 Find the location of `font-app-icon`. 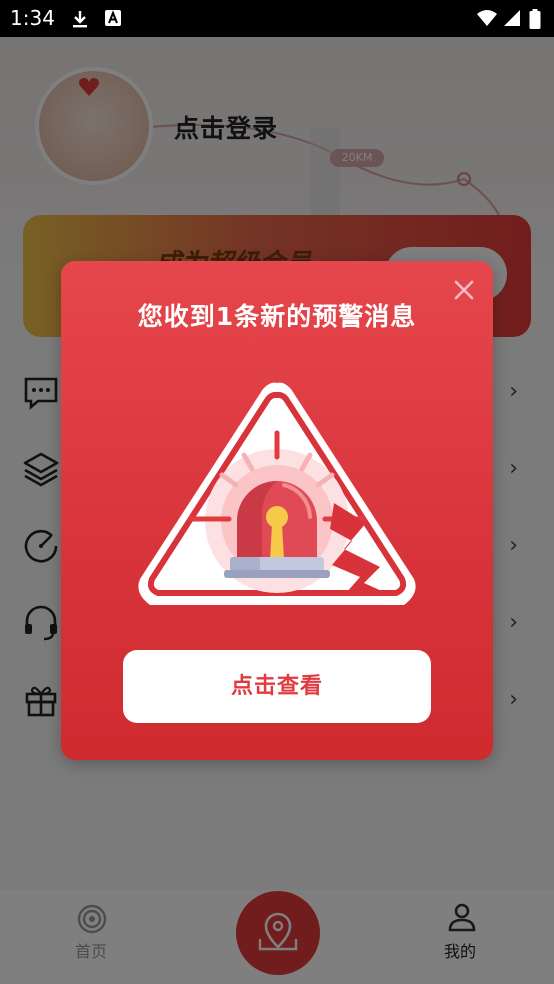

font-app-icon is located at coordinates (113, 18).